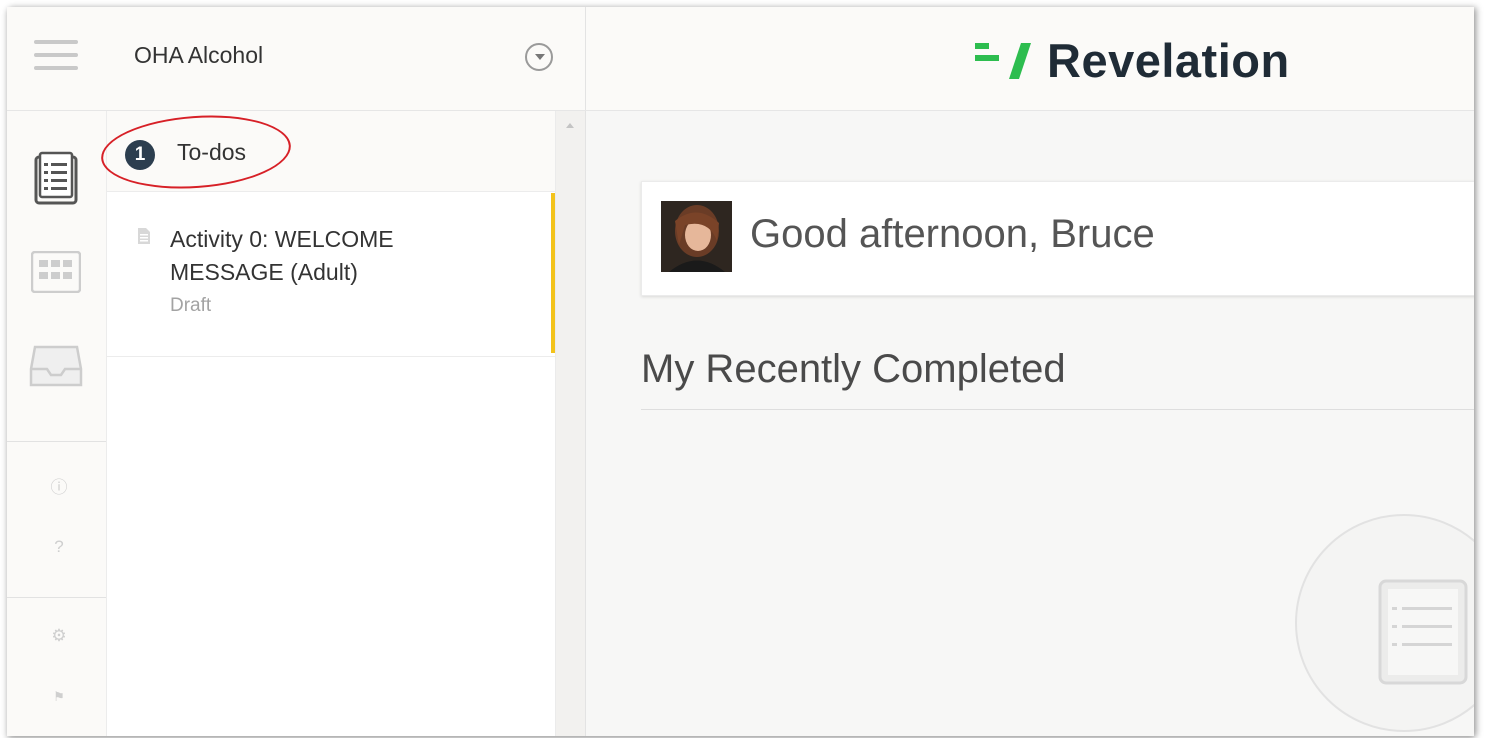 The image size is (1485, 738). What do you see at coordinates (740, 59) in the screenshot?
I see `top-bar: OHA Alcohol Revelation` at bounding box center [740, 59].